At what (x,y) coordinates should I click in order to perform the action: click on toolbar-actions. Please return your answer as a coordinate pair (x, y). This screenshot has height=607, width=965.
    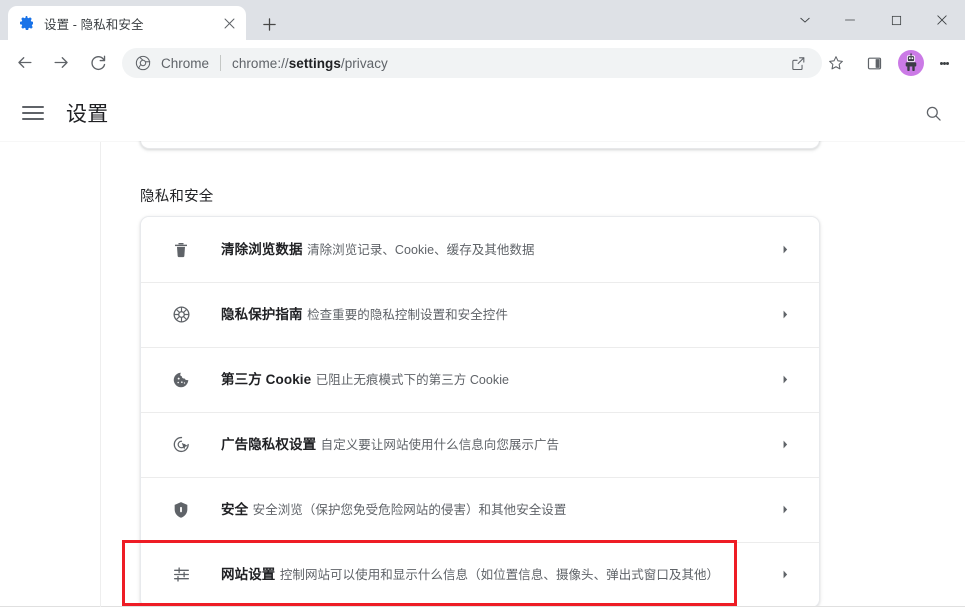
    Looking at the image, I should click on (870, 63).